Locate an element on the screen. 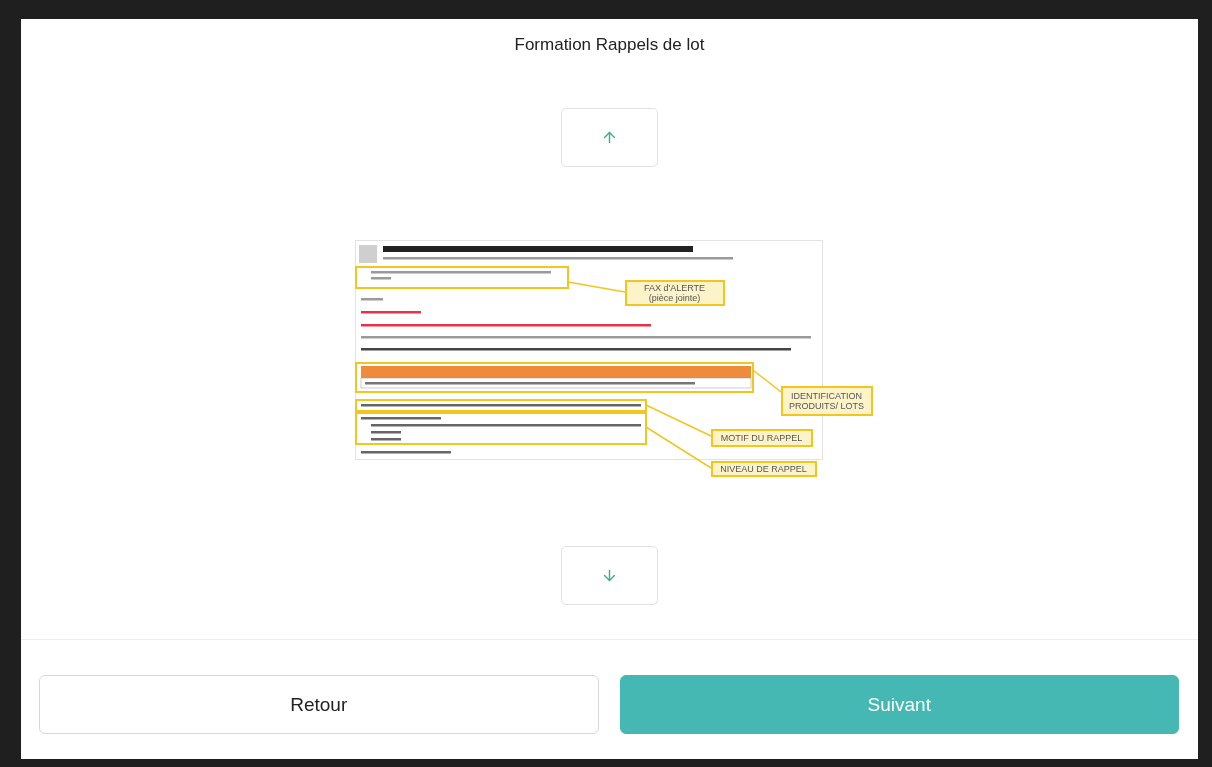 This screenshot has width=1212, height=767. callout-label: IDENTIFICATION PRODUITS/ LOTS is located at coordinates (826, 401).